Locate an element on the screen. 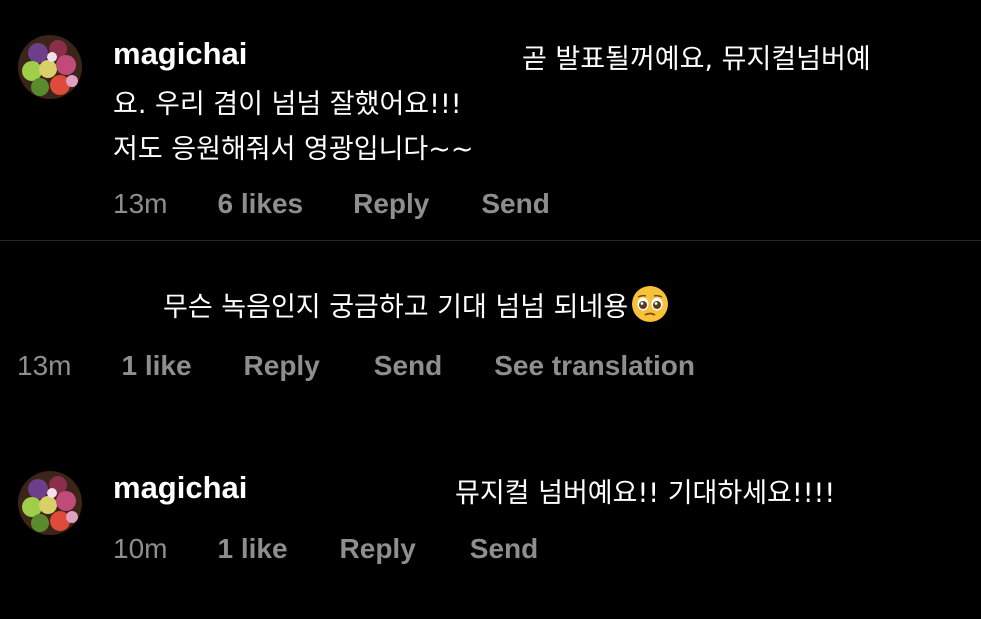  likes-count: 6 likes is located at coordinates (260, 204).